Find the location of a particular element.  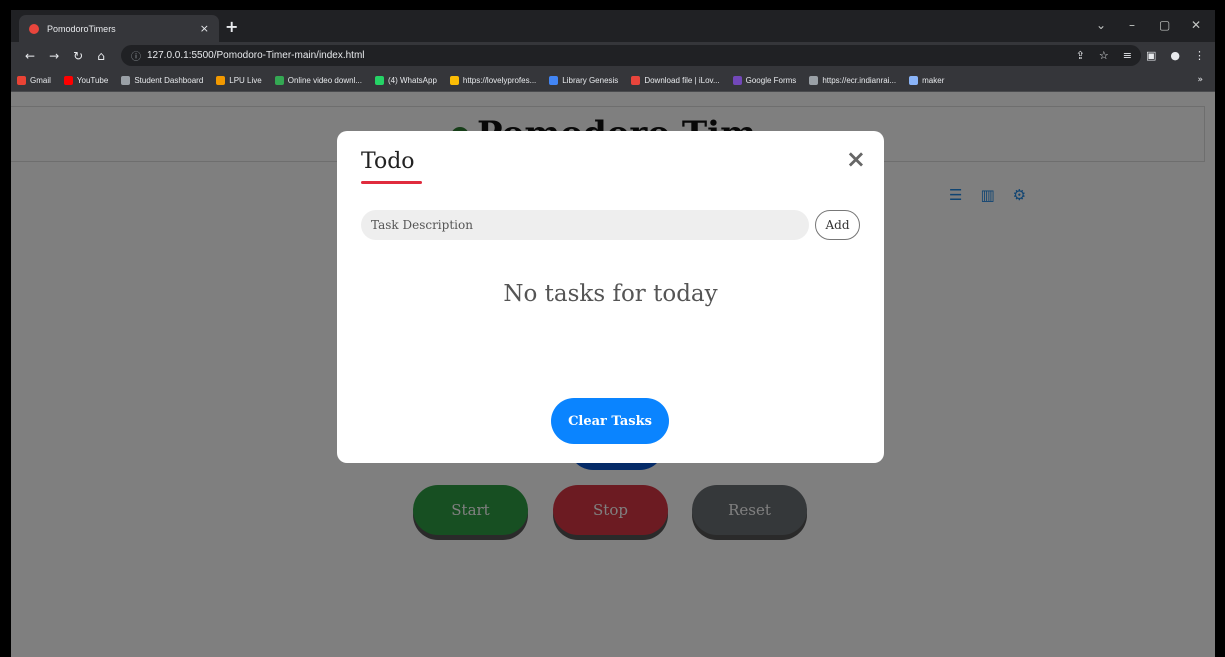

new-tab-button: + is located at coordinates (231, 26).